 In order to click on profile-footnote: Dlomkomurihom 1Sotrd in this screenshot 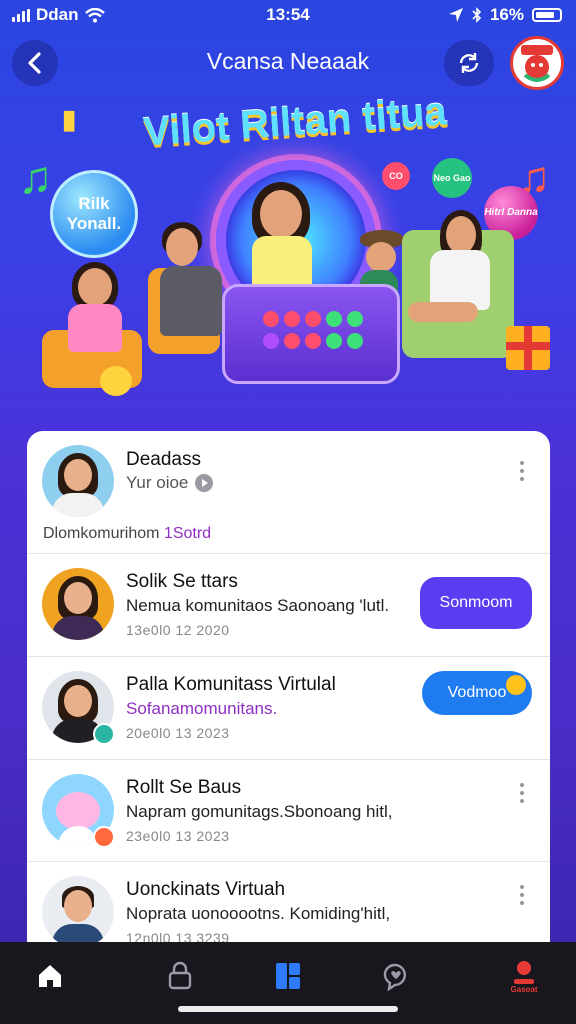, I will do `click(127, 534)`.